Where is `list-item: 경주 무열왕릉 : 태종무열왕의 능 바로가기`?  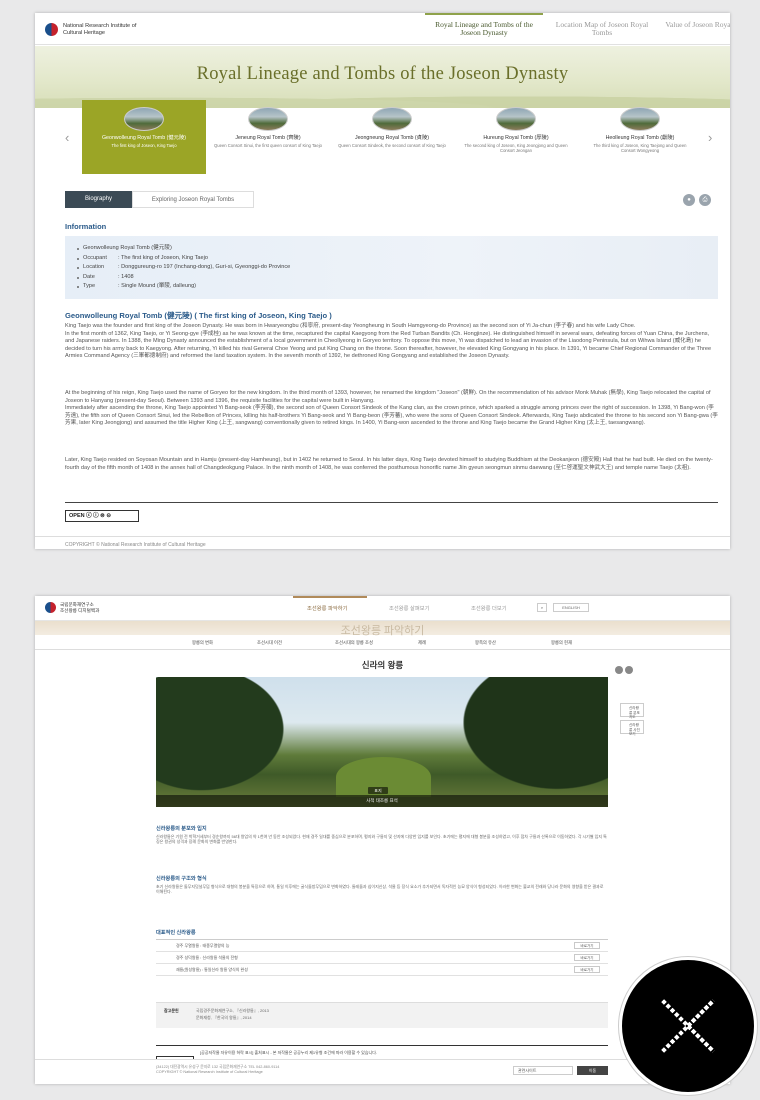 list-item: 경주 무열왕릉 : 태종무열왕의 능 바로가기 is located at coordinates (382, 946).